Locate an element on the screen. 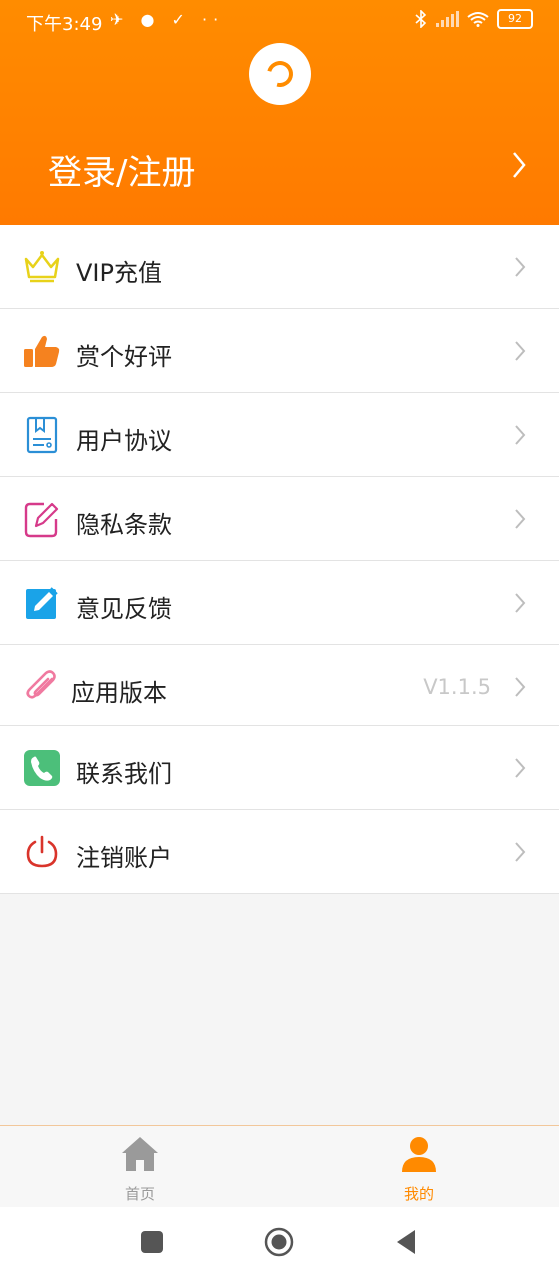 The image size is (559, 1280). back-button is located at coordinates (406, 1242).